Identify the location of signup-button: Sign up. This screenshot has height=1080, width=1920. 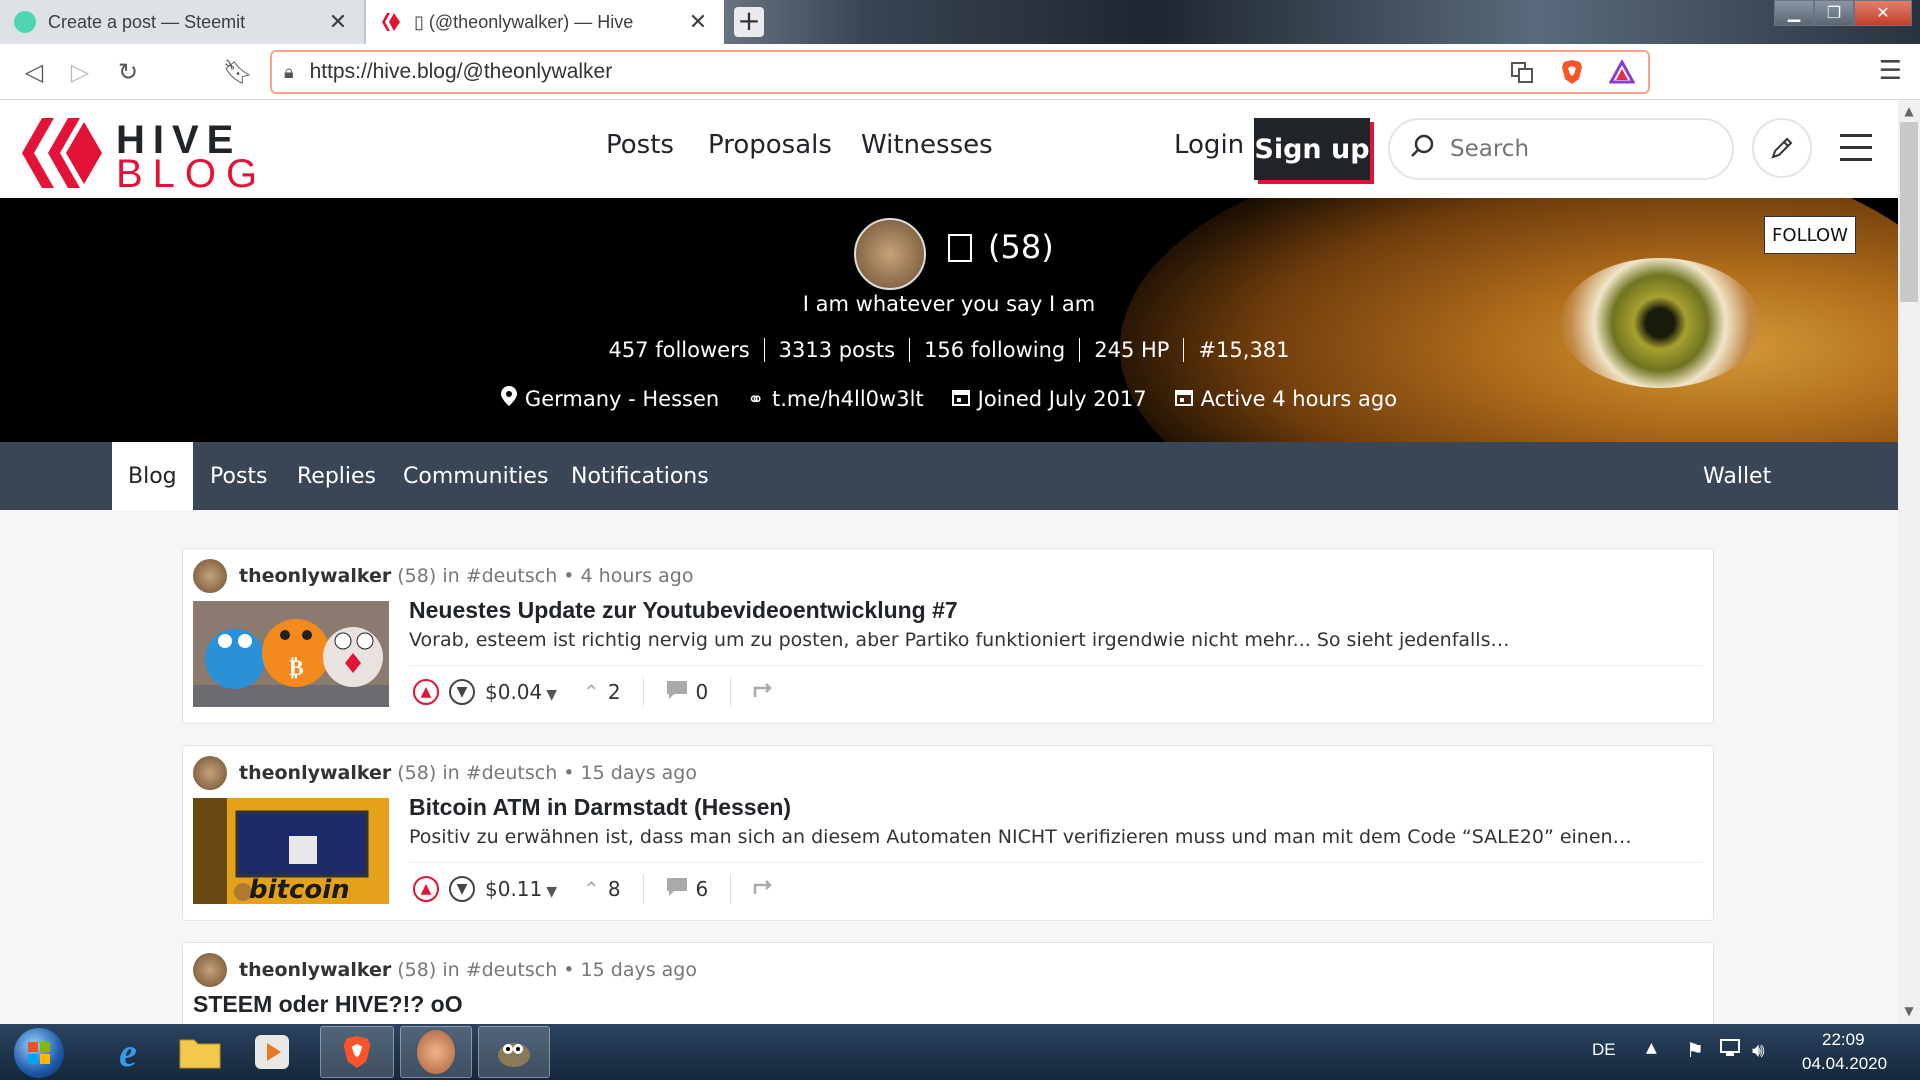
(1312, 149).